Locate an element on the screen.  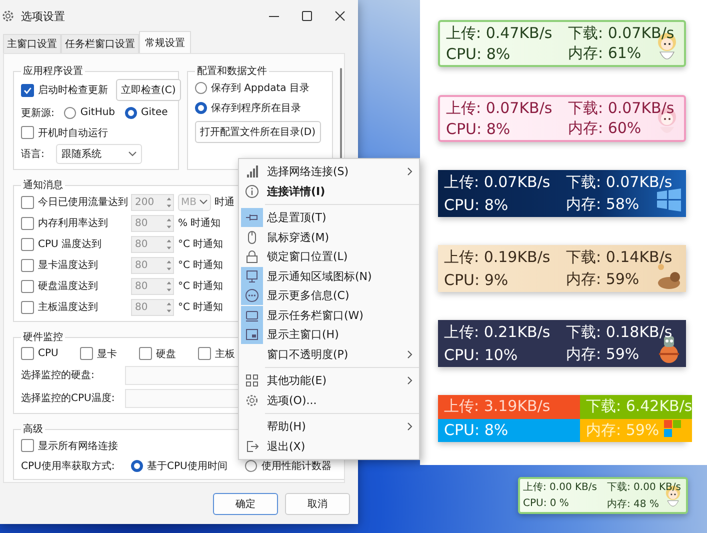
checkbox-label: 显卡 is located at coordinates (107, 353).